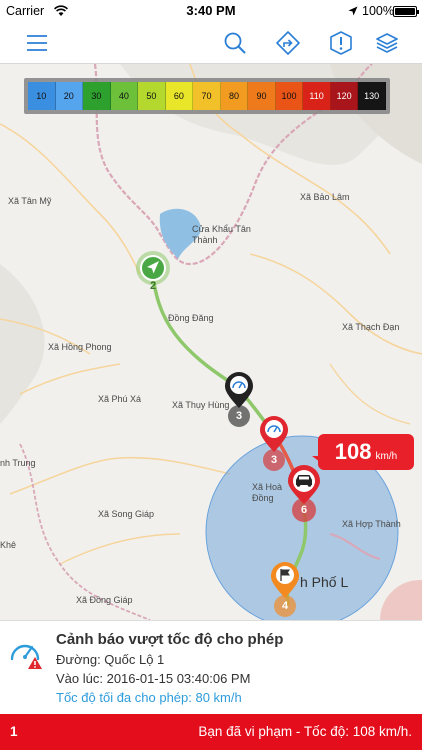 The width and height of the screenshot is (422, 750). I want to click on speed-legend-cell: 130, so click(372, 96).